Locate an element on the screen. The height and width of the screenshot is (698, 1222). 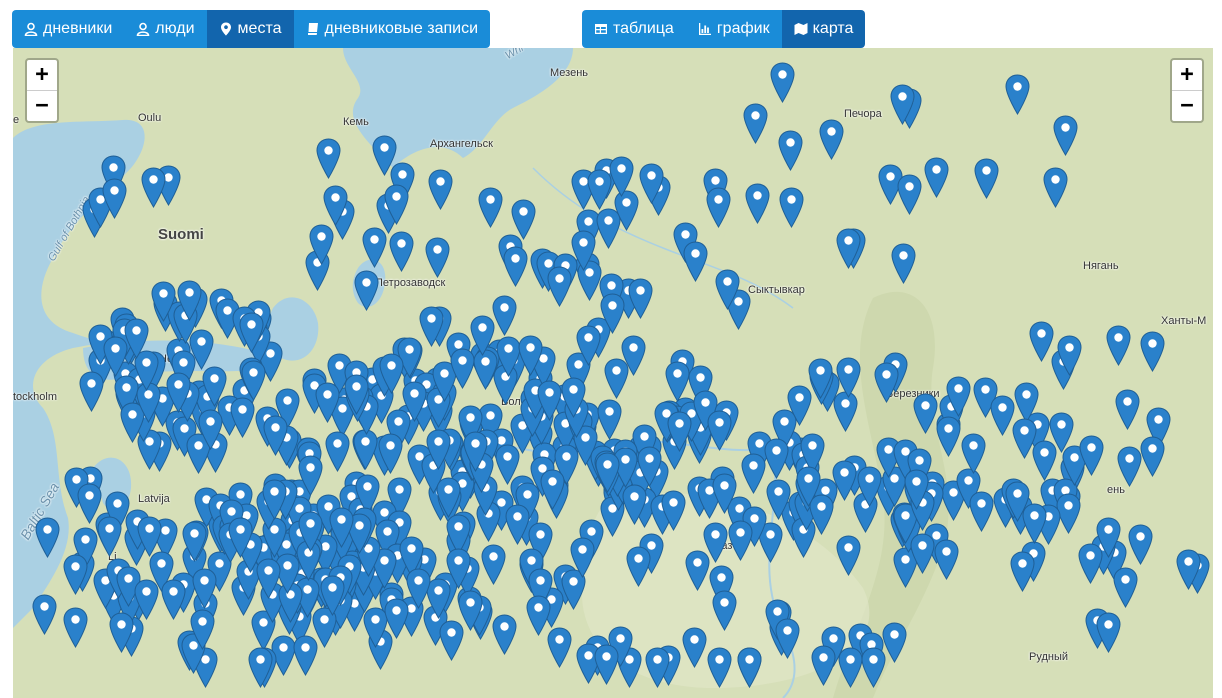
tab-table: таблица is located at coordinates (634, 29).